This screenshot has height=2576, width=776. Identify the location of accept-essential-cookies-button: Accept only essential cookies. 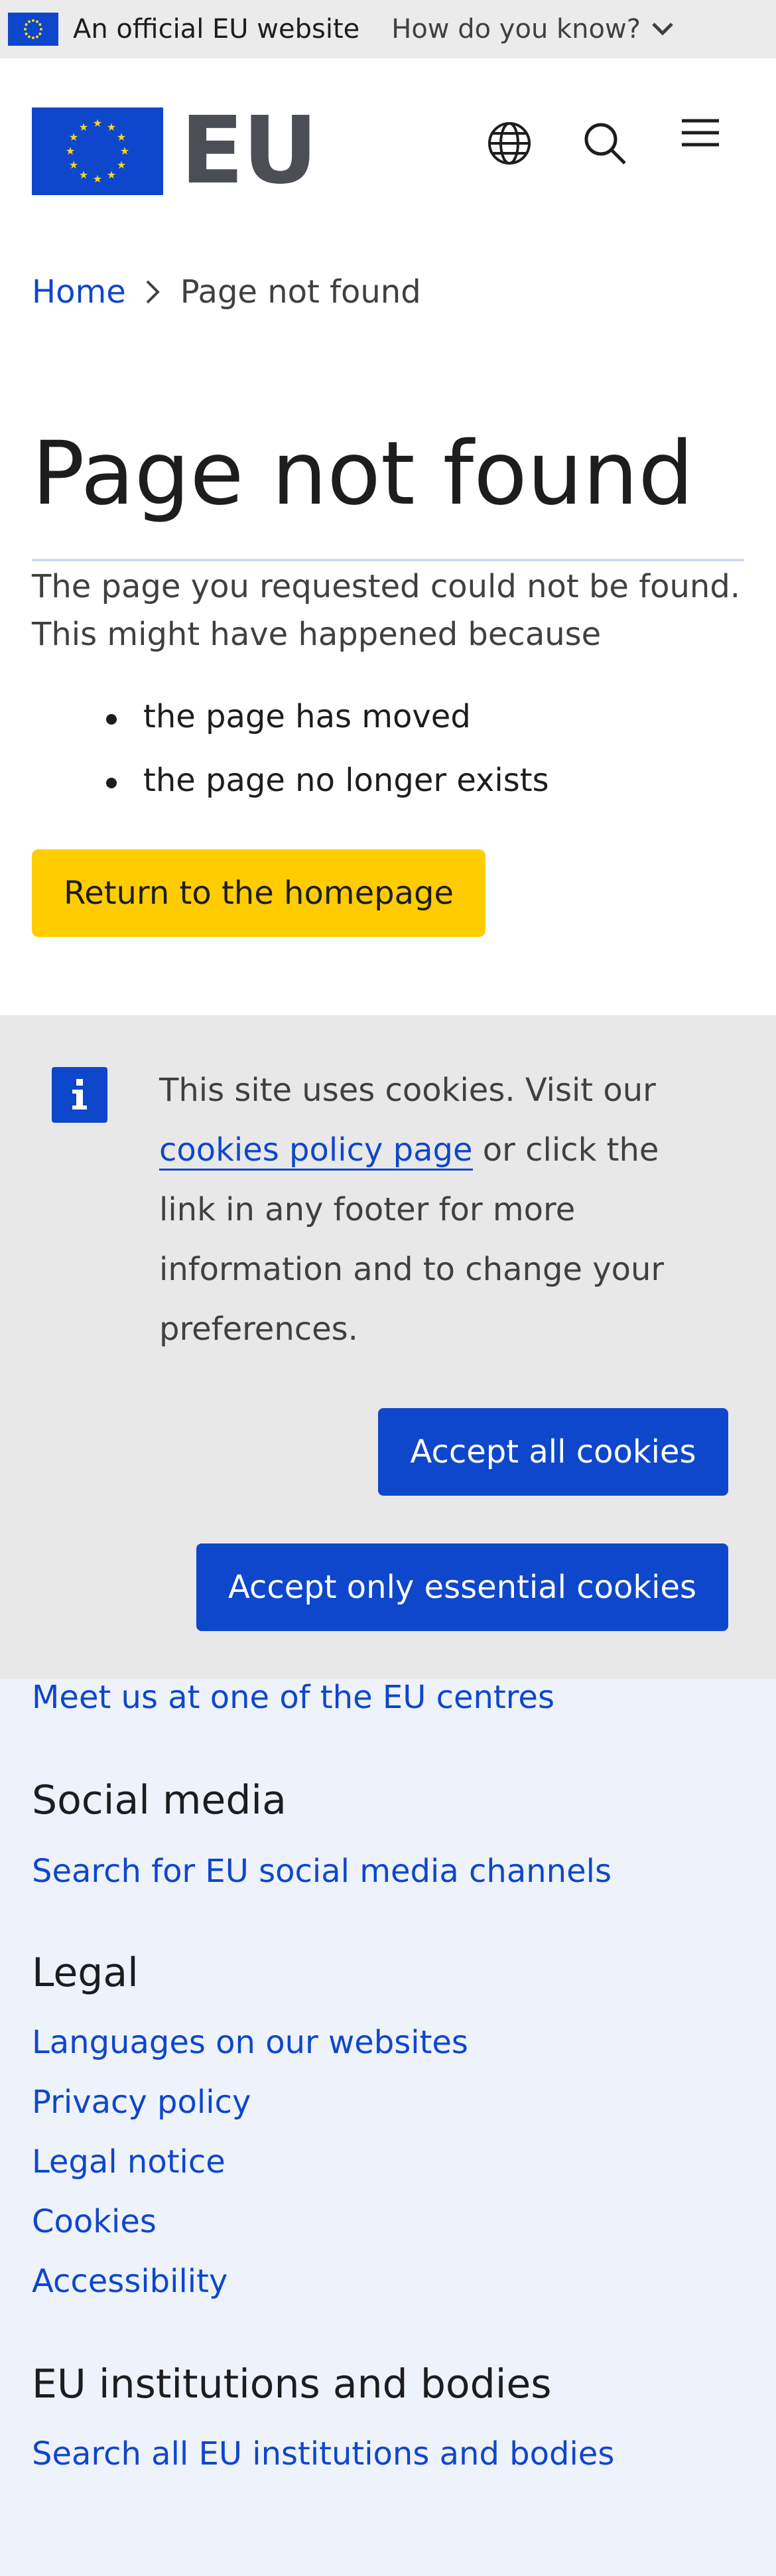
(462, 1587).